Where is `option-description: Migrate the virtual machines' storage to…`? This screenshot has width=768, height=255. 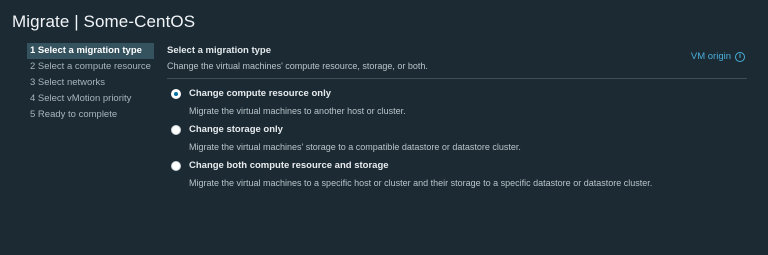 option-description: Migrate the virtual machines' storage to… is located at coordinates (355, 147).